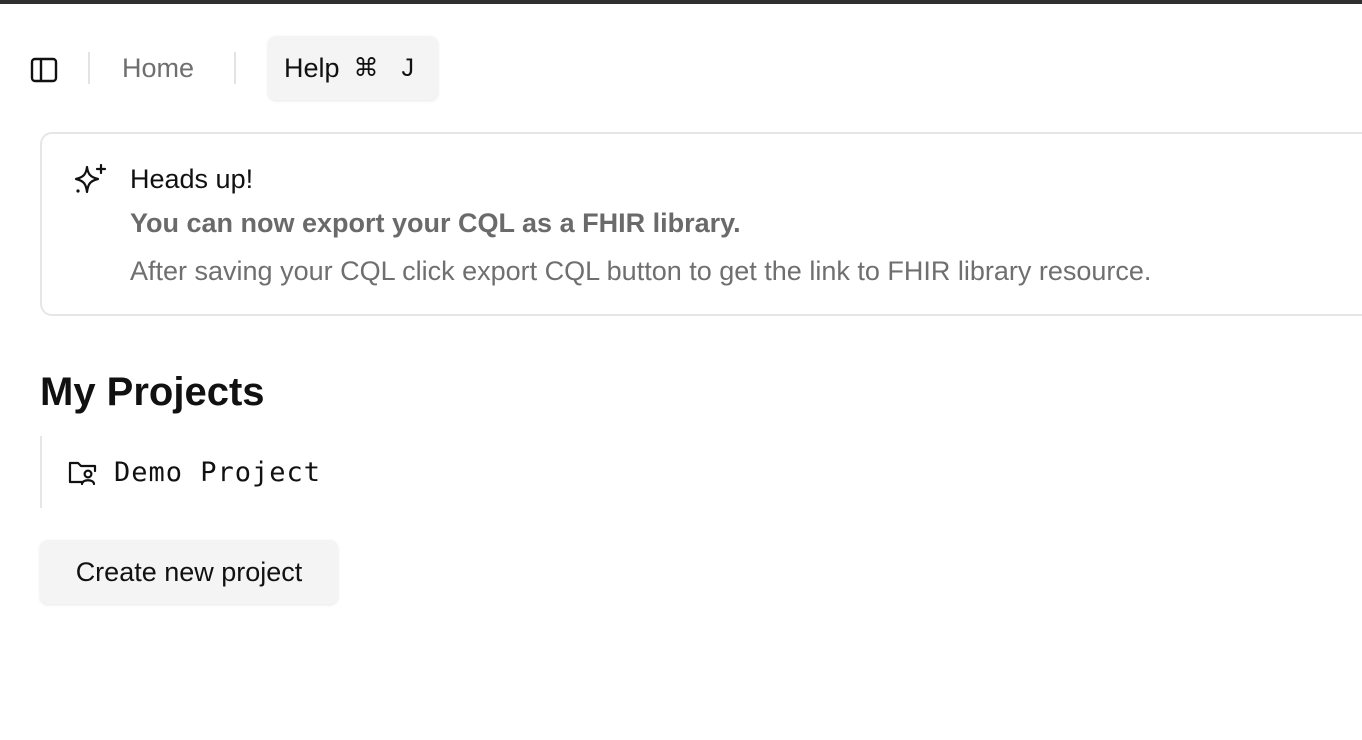  What do you see at coordinates (192, 179) in the screenshot?
I see `alert-title: Heads up!` at bounding box center [192, 179].